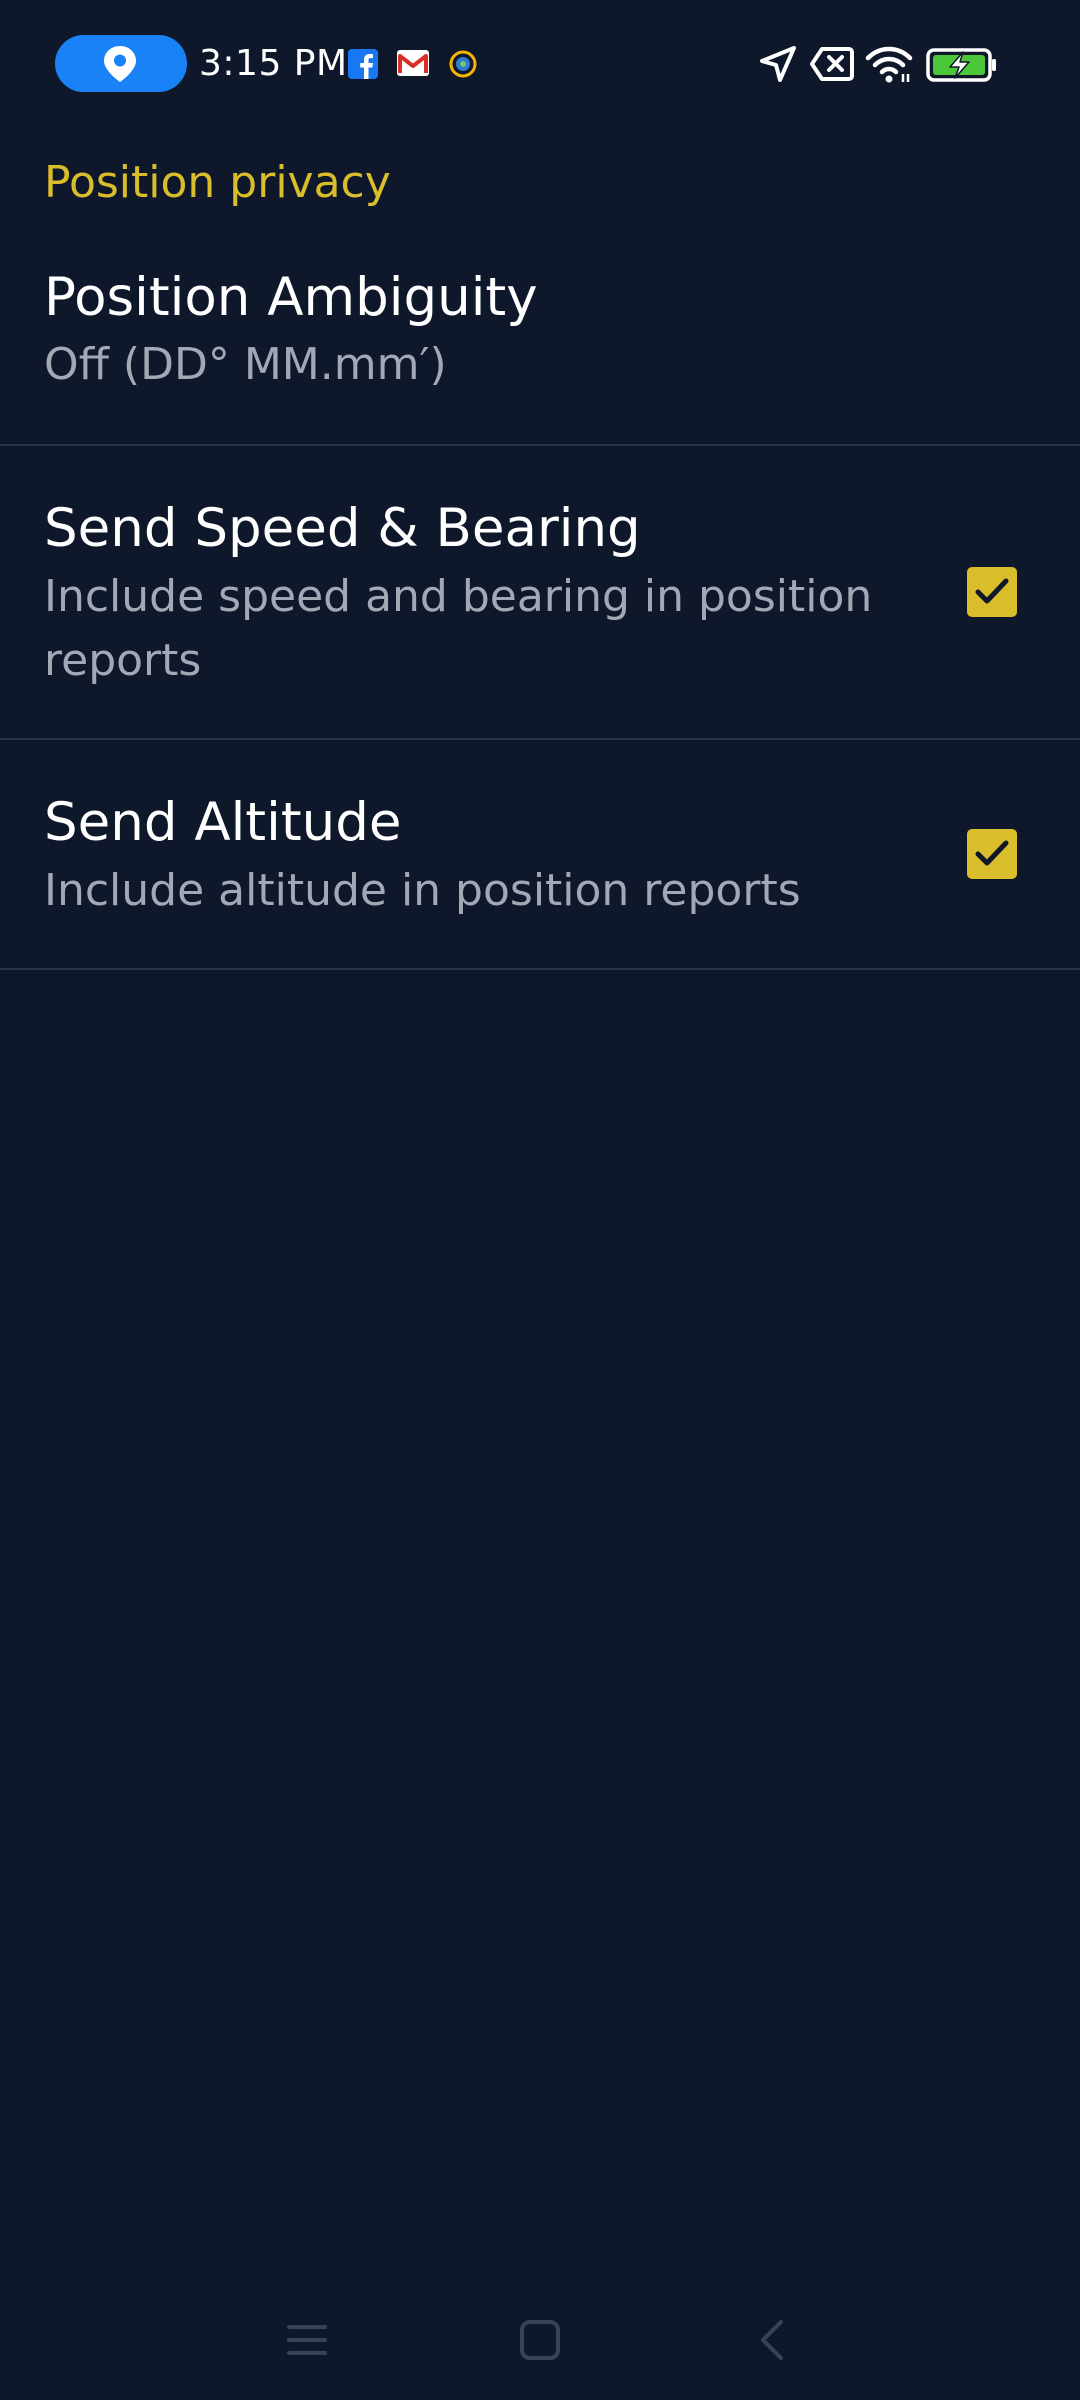  Describe the element at coordinates (223, 822) in the screenshot. I see `pref-title: Send Altitude` at that location.